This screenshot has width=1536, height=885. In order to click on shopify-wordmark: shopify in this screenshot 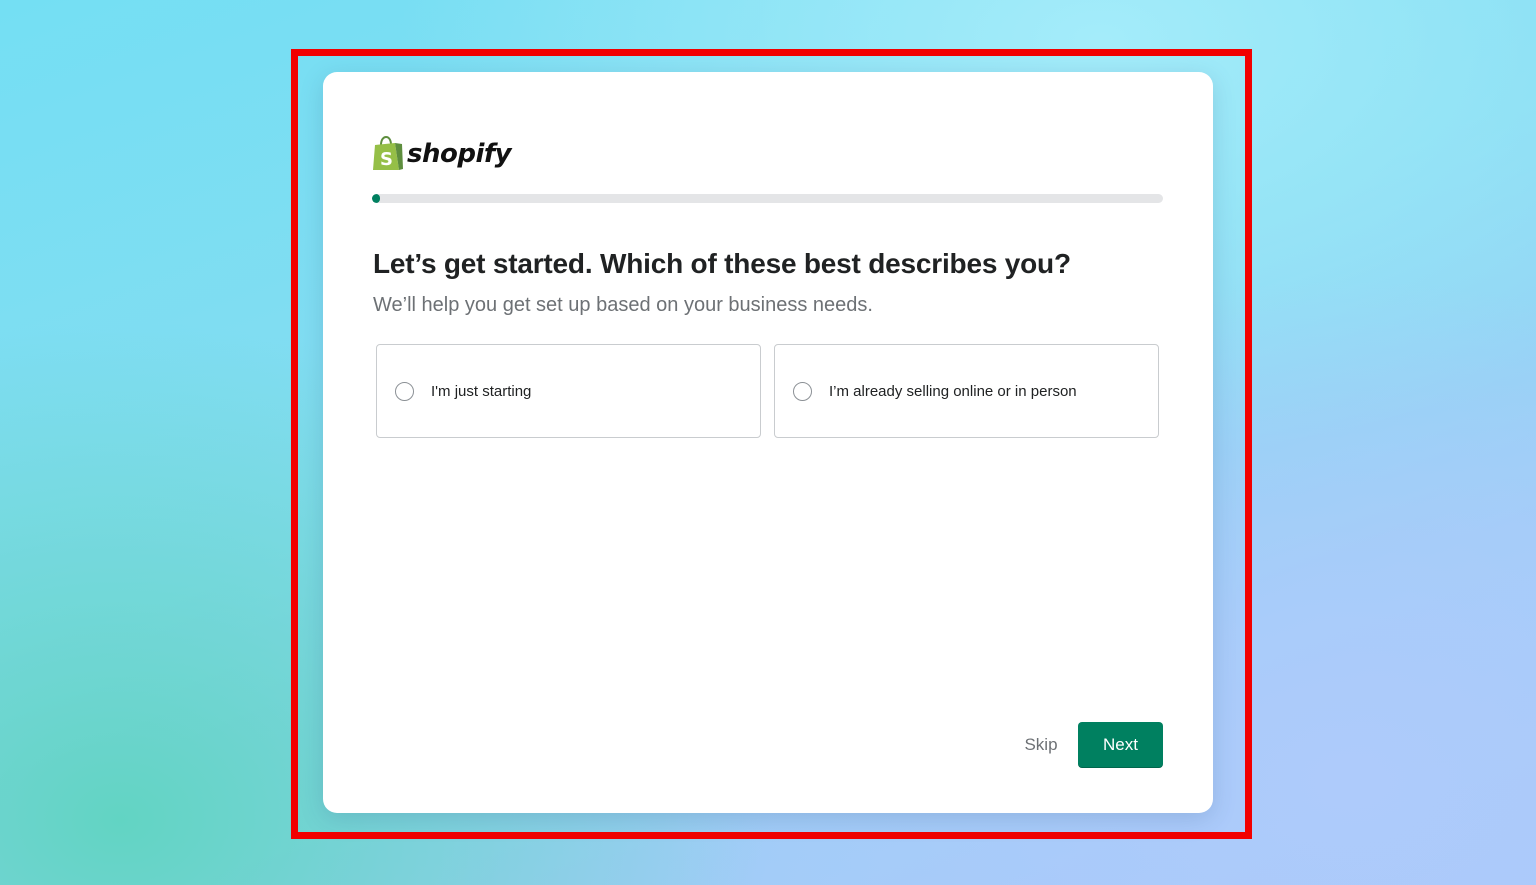, I will do `click(459, 153)`.